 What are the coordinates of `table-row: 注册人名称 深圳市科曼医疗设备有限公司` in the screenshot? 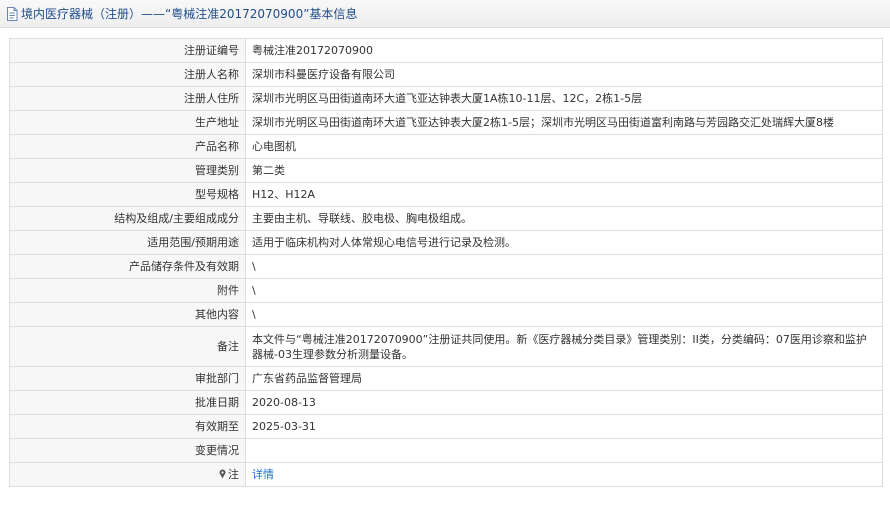 It's located at (446, 74).